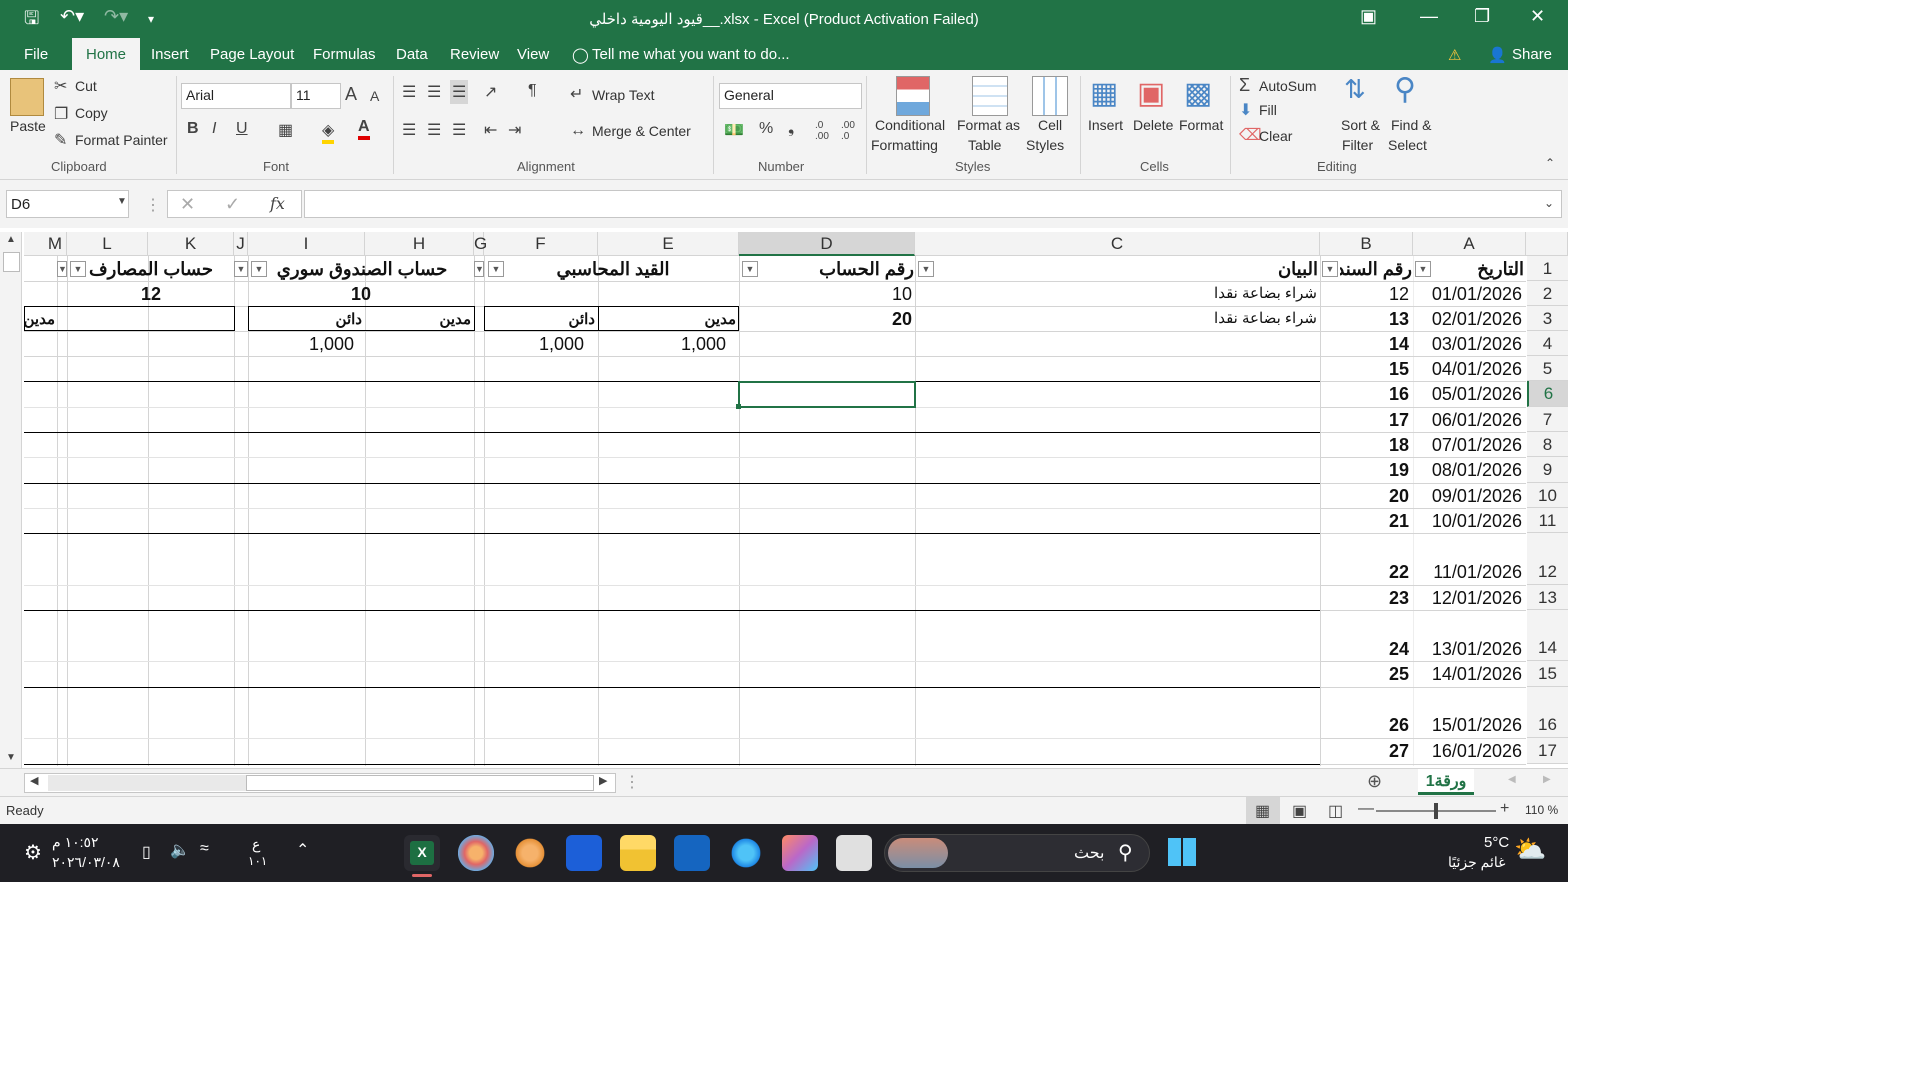 This screenshot has width=1920, height=1080. What do you see at coordinates (409, 92) in the screenshot?
I see `align-top-icon: ☰` at bounding box center [409, 92].